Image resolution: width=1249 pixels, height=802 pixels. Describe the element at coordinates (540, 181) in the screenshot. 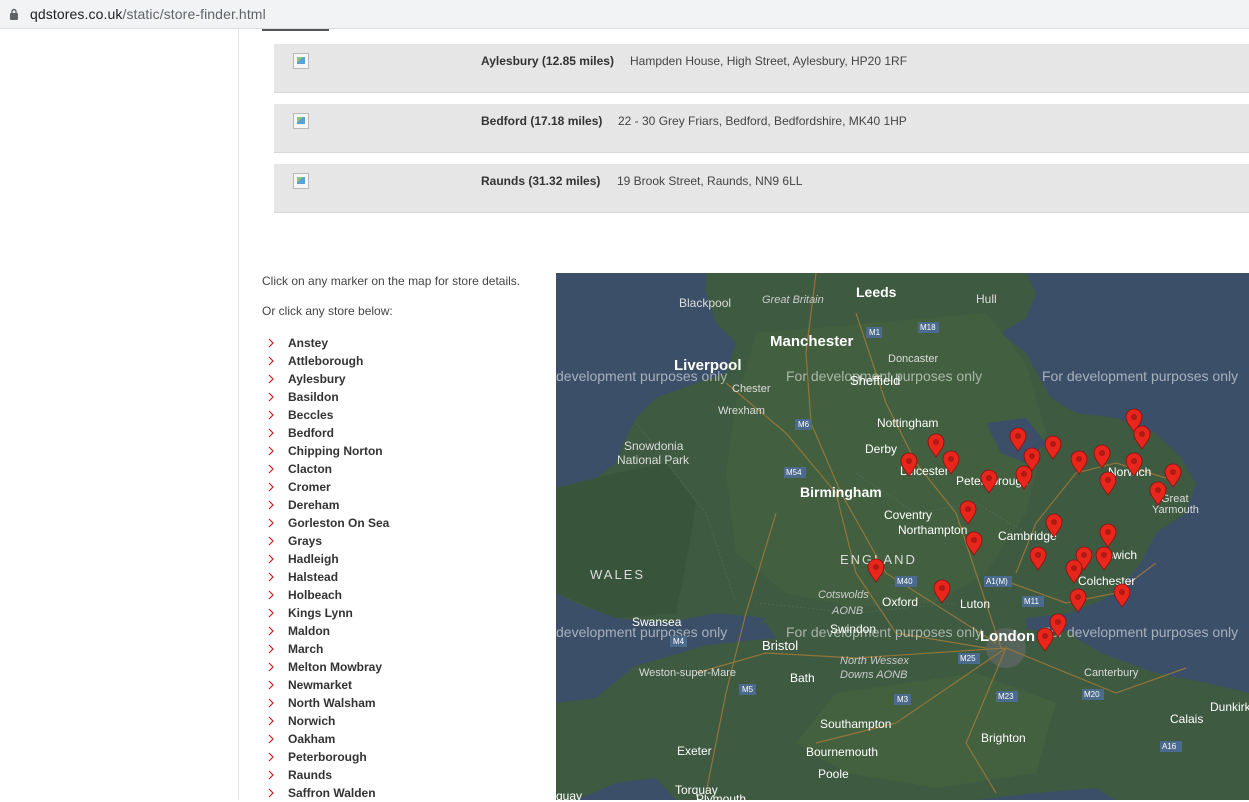

I see `result-name: Raunds (31.32 miles)` at that location.